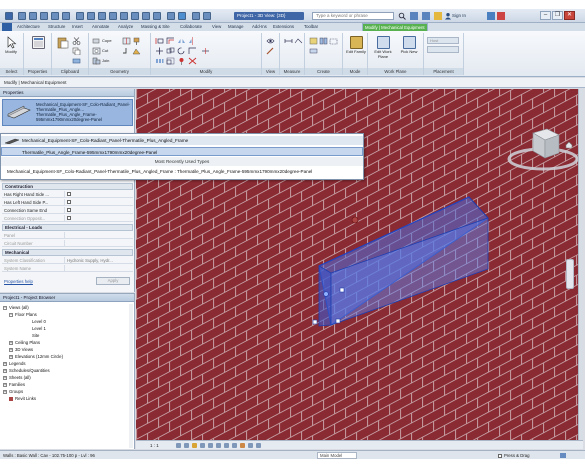 The height and width of the screenshot is (471, 585). I want to click on tab-analyze: Analyze, so click(125, 27).